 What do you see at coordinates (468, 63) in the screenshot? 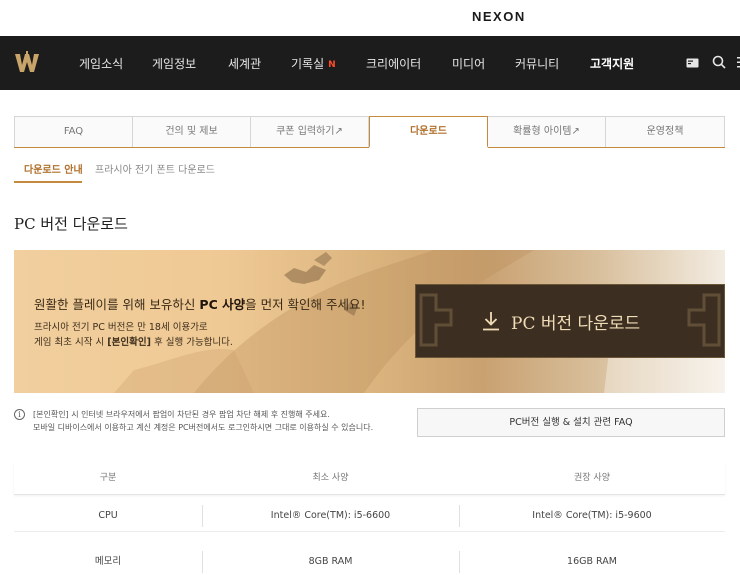
I see `nav-item-media: 미디어` at bounding box center [468, 63].